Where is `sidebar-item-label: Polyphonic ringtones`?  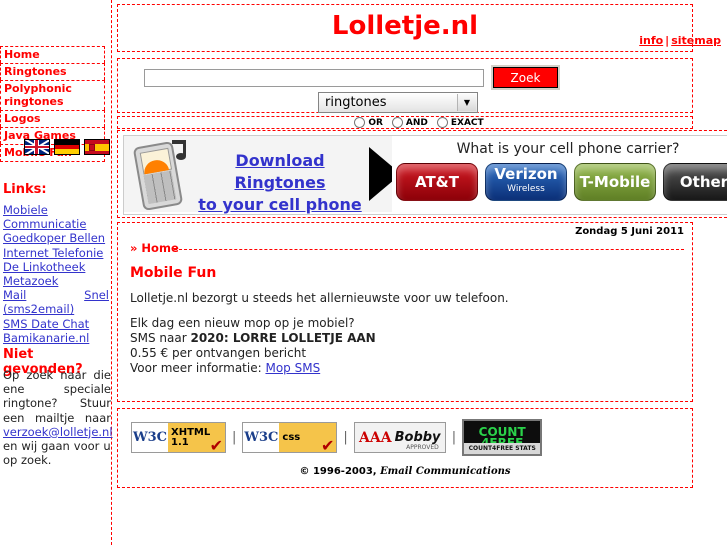
sidebar-item-label: Polyphonic ringtones is located at coordinates (38, 95).